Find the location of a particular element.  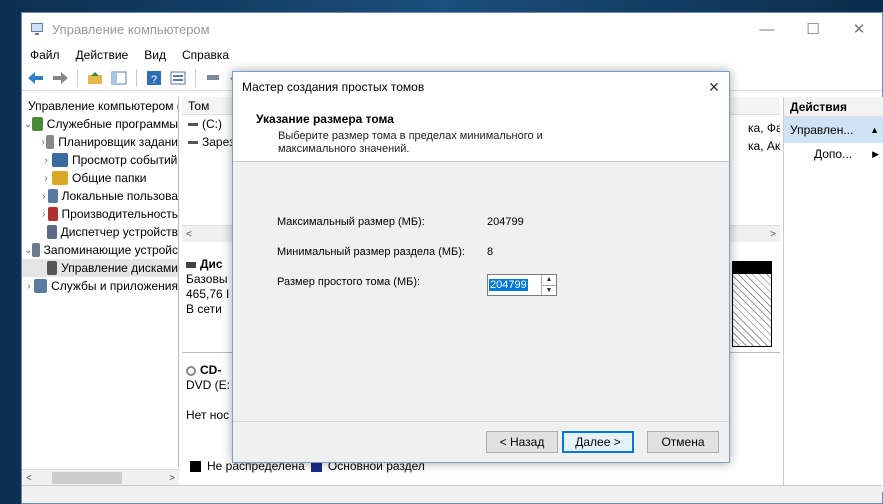

connect-button is located at coordinates (213, 78).